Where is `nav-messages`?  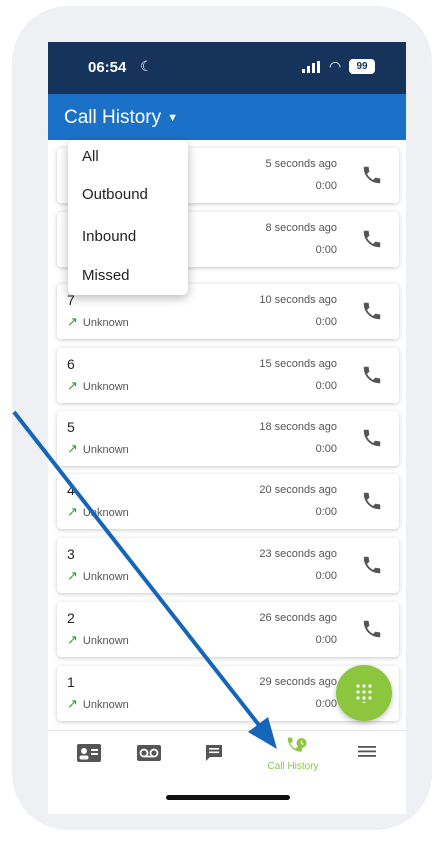 nav-messages is located at coordinates (214, 754).